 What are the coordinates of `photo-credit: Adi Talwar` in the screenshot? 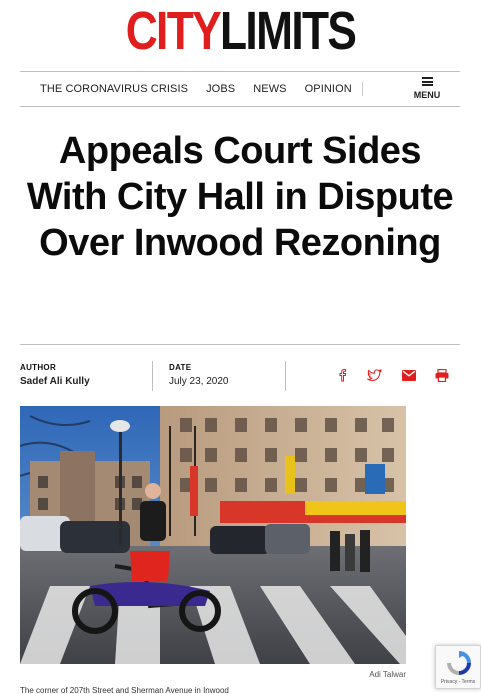 It's located at (387, 674).